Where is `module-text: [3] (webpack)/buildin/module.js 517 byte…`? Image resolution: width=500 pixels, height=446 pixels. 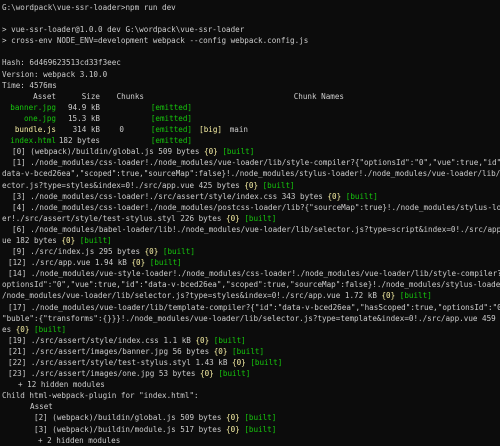 module-text: [3] (webpack)/buildin/module.js 517 byte… is located at coordinates (130, 429).